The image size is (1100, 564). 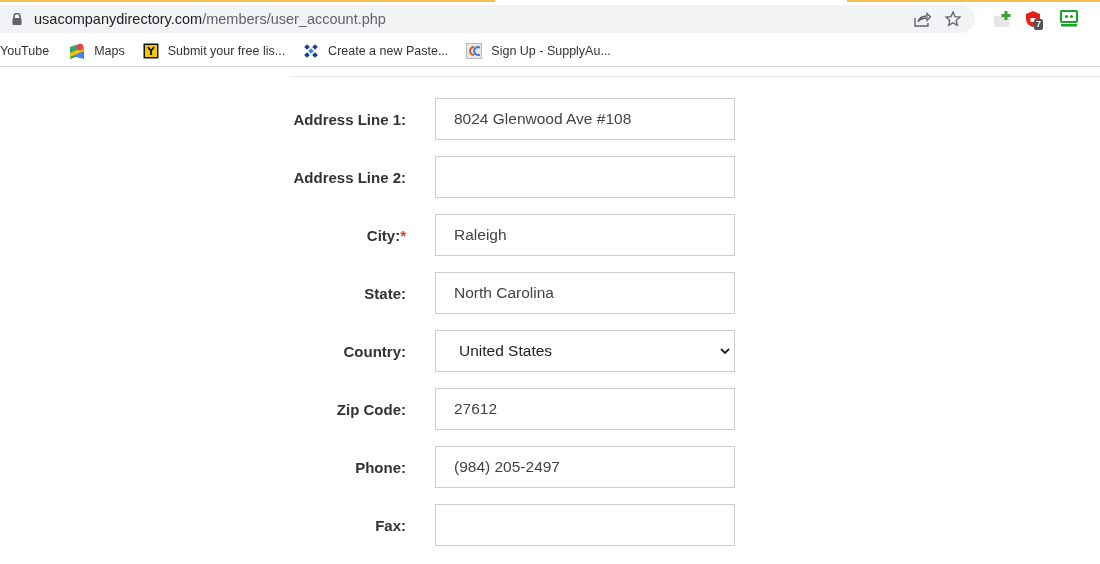 What do you see at coordinates (585, 409) in the screenshot?
I see `input-field: 27612` at bounding box center [585, 409].